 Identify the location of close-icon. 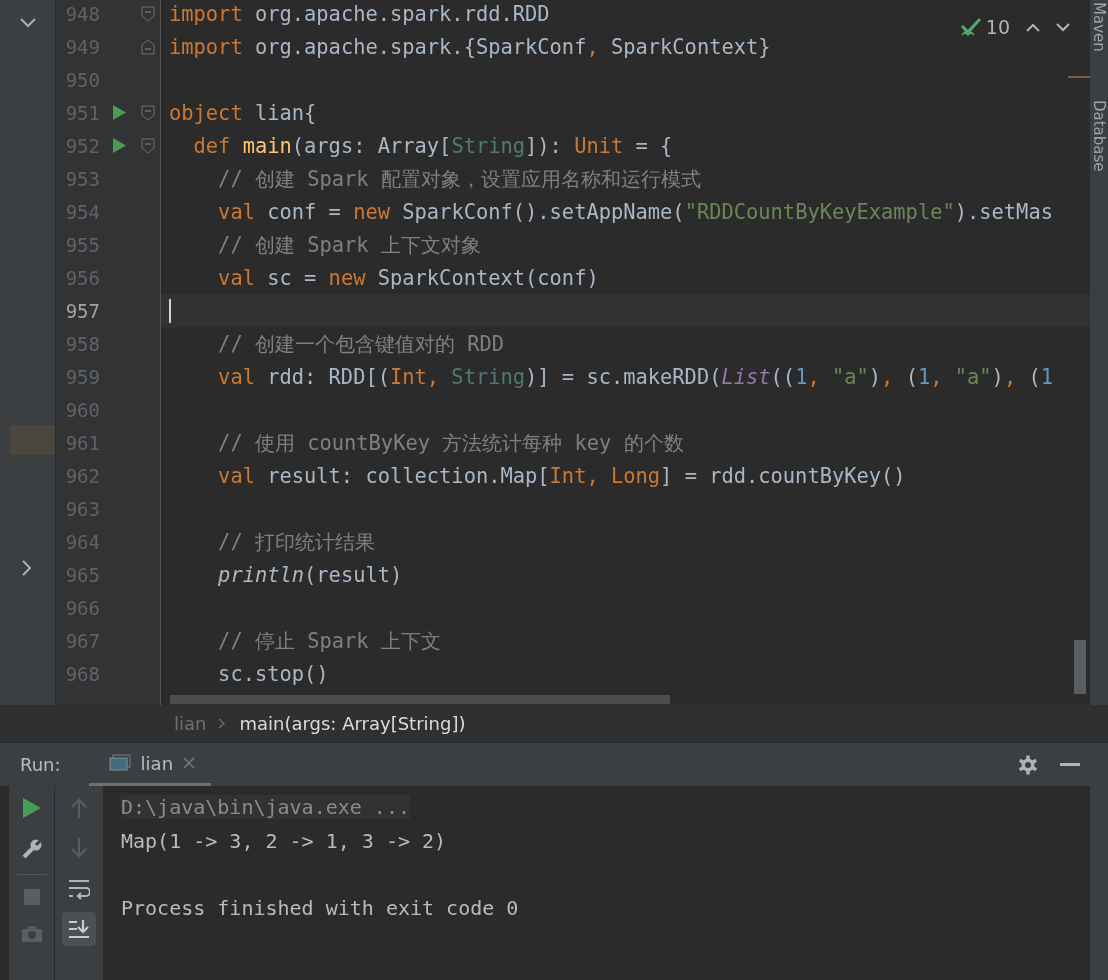
(189, 763).